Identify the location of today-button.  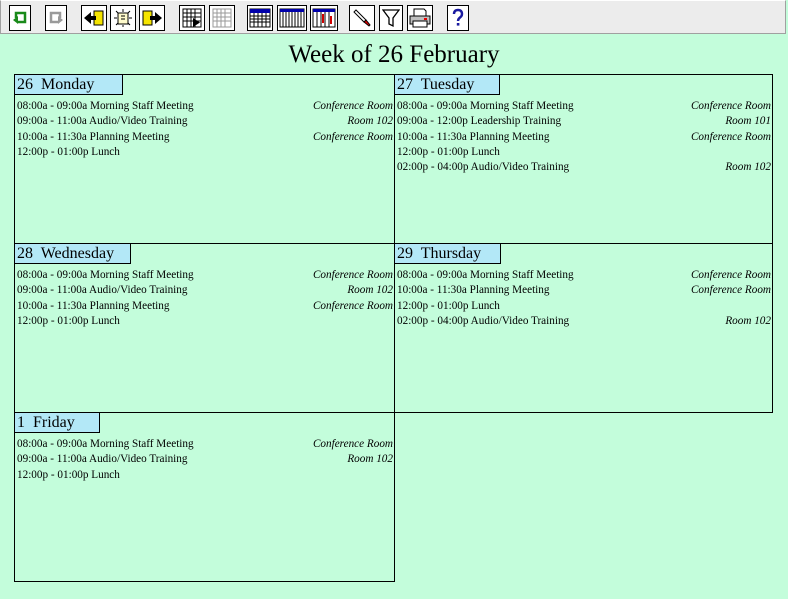
(123, 18).